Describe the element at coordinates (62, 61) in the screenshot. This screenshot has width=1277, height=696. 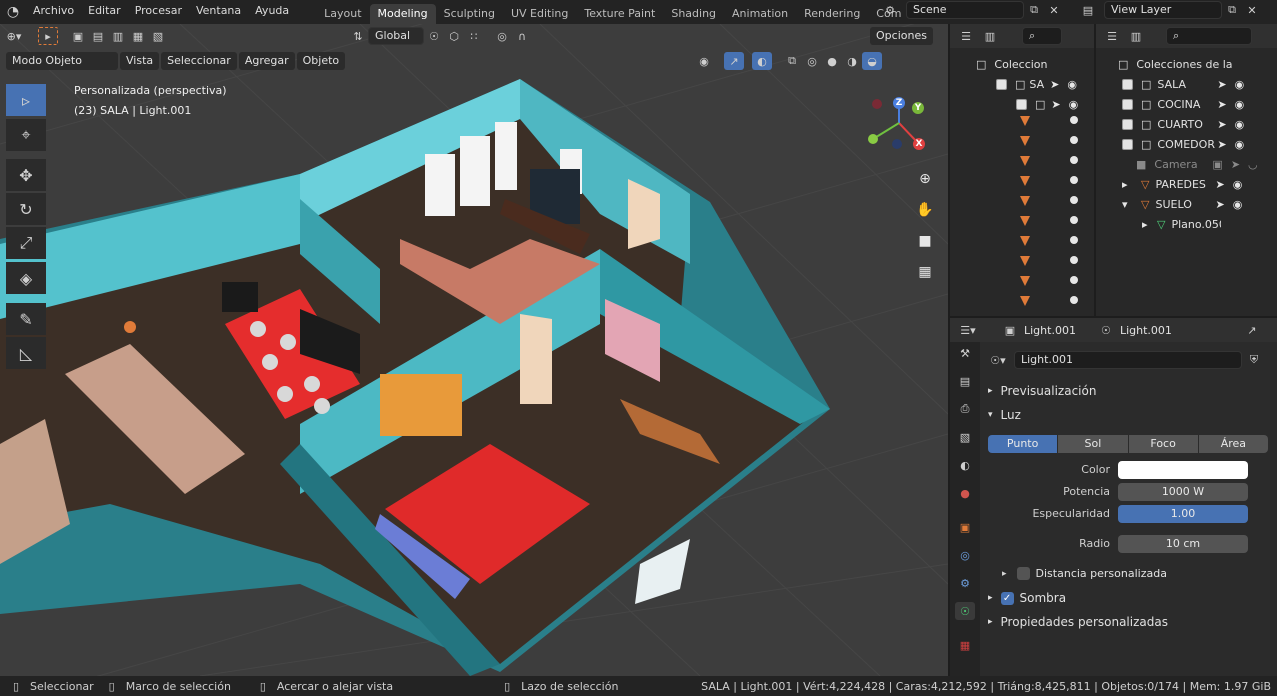
I see `mode-select: Modo Objeto` at that location.